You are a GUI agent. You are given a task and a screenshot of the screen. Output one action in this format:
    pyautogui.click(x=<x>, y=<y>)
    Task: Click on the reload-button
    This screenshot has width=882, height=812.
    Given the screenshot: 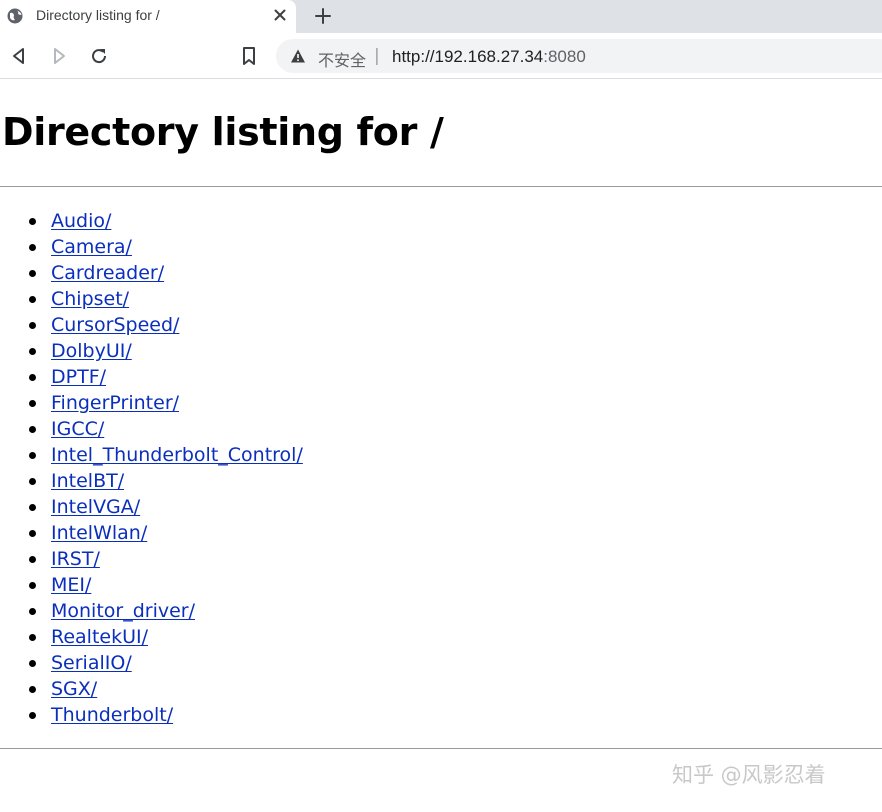 What is the action you would take?
    pyautogui.click(x=99, y=56)
    